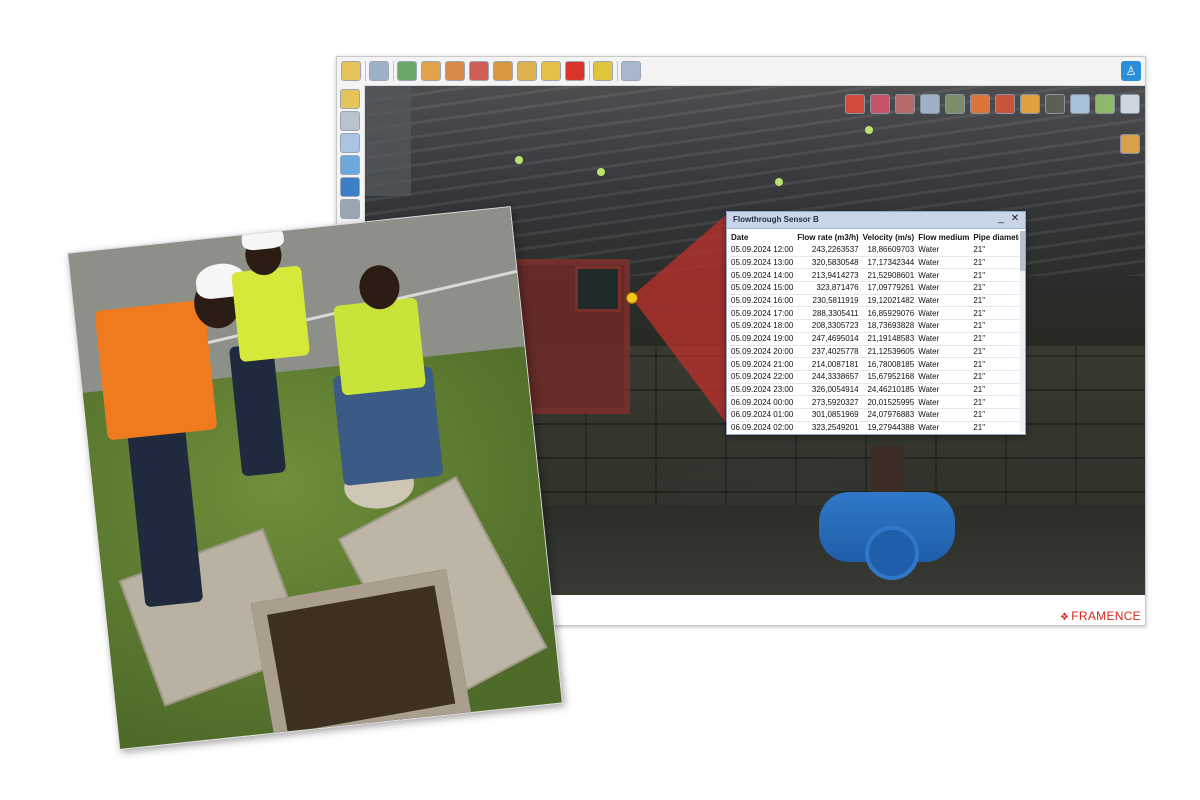 Image resolution: width=1200 pixels, height=800 pixels. What do you see at coordinates (828, 377) in the screenshot?
I see `table-cell: 244,3338657` at bounding box center [828, 377].